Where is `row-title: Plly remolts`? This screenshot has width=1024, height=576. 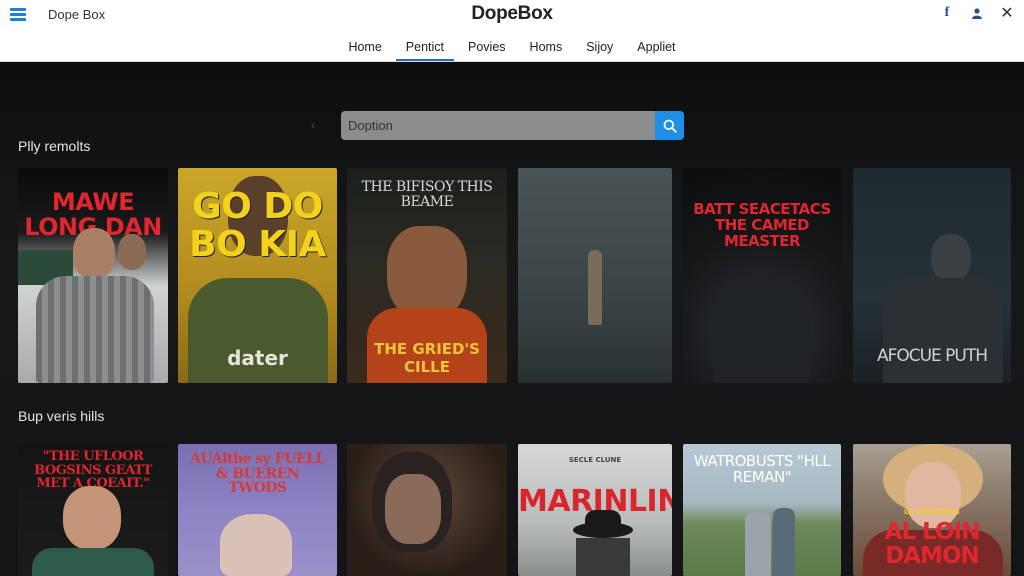
row-title: Plly remolts is located at coordinates (54, 146).